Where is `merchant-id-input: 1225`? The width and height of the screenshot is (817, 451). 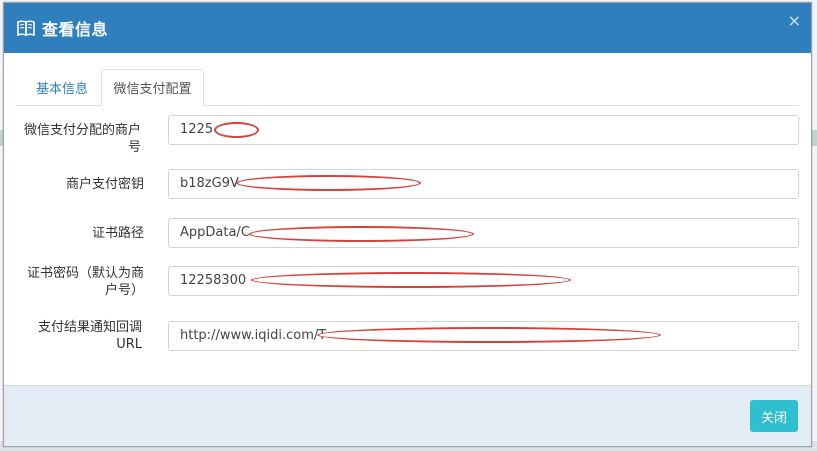
merchant-id-input: 1225 is located at coordinates (483, 130).